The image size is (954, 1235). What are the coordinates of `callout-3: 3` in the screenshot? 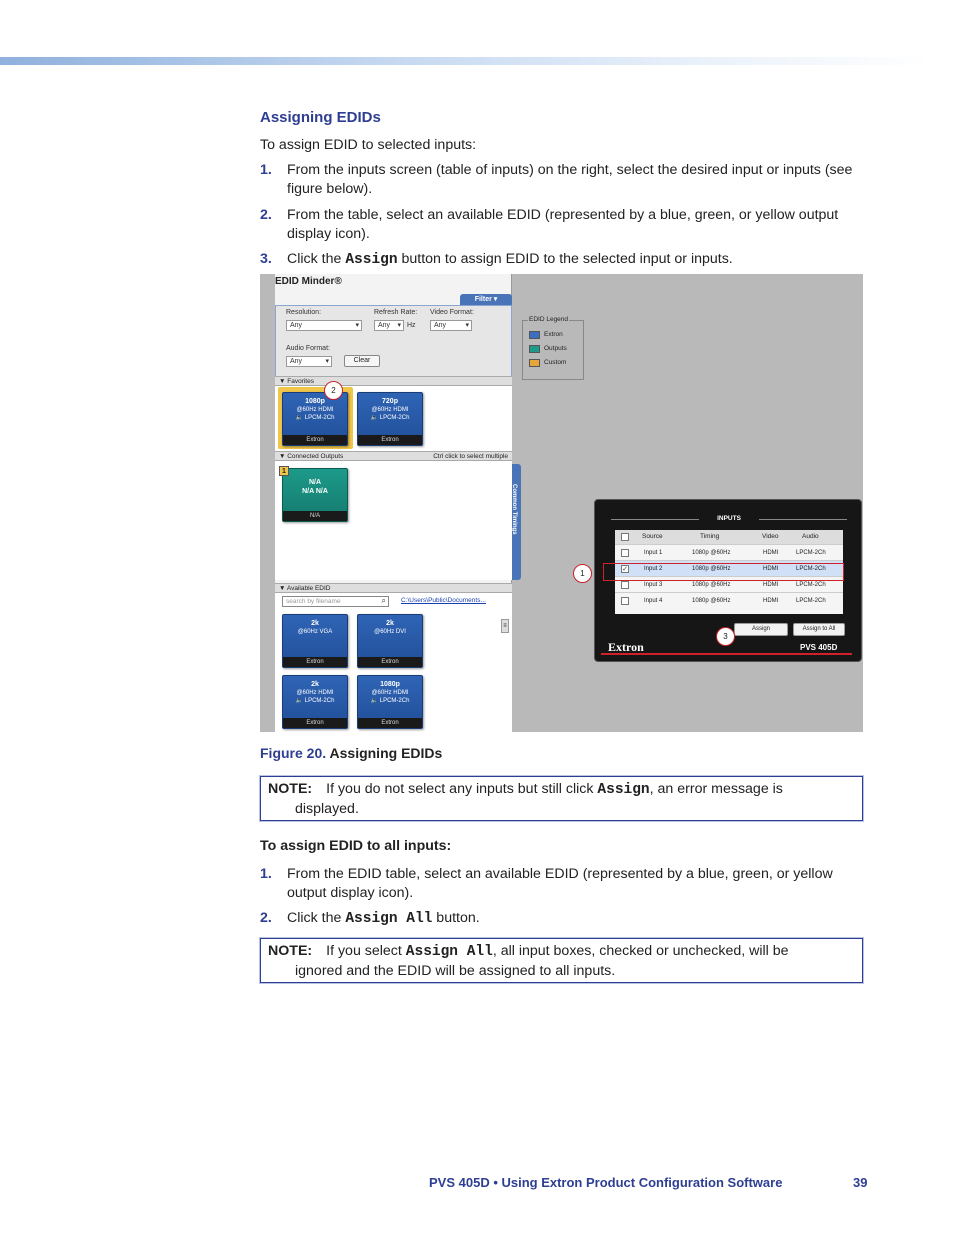 It's located at (725, 636).